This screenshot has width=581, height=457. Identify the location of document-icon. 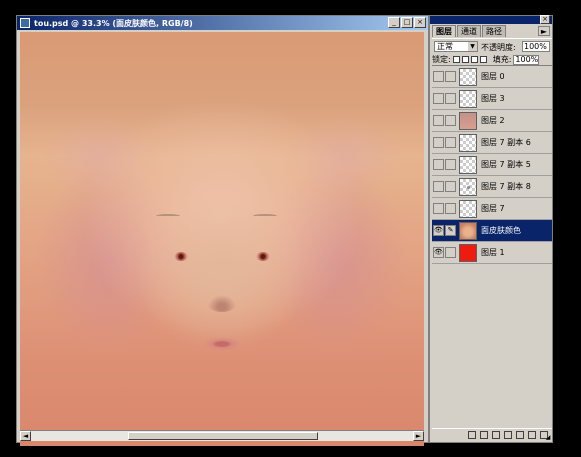
(25, 23).